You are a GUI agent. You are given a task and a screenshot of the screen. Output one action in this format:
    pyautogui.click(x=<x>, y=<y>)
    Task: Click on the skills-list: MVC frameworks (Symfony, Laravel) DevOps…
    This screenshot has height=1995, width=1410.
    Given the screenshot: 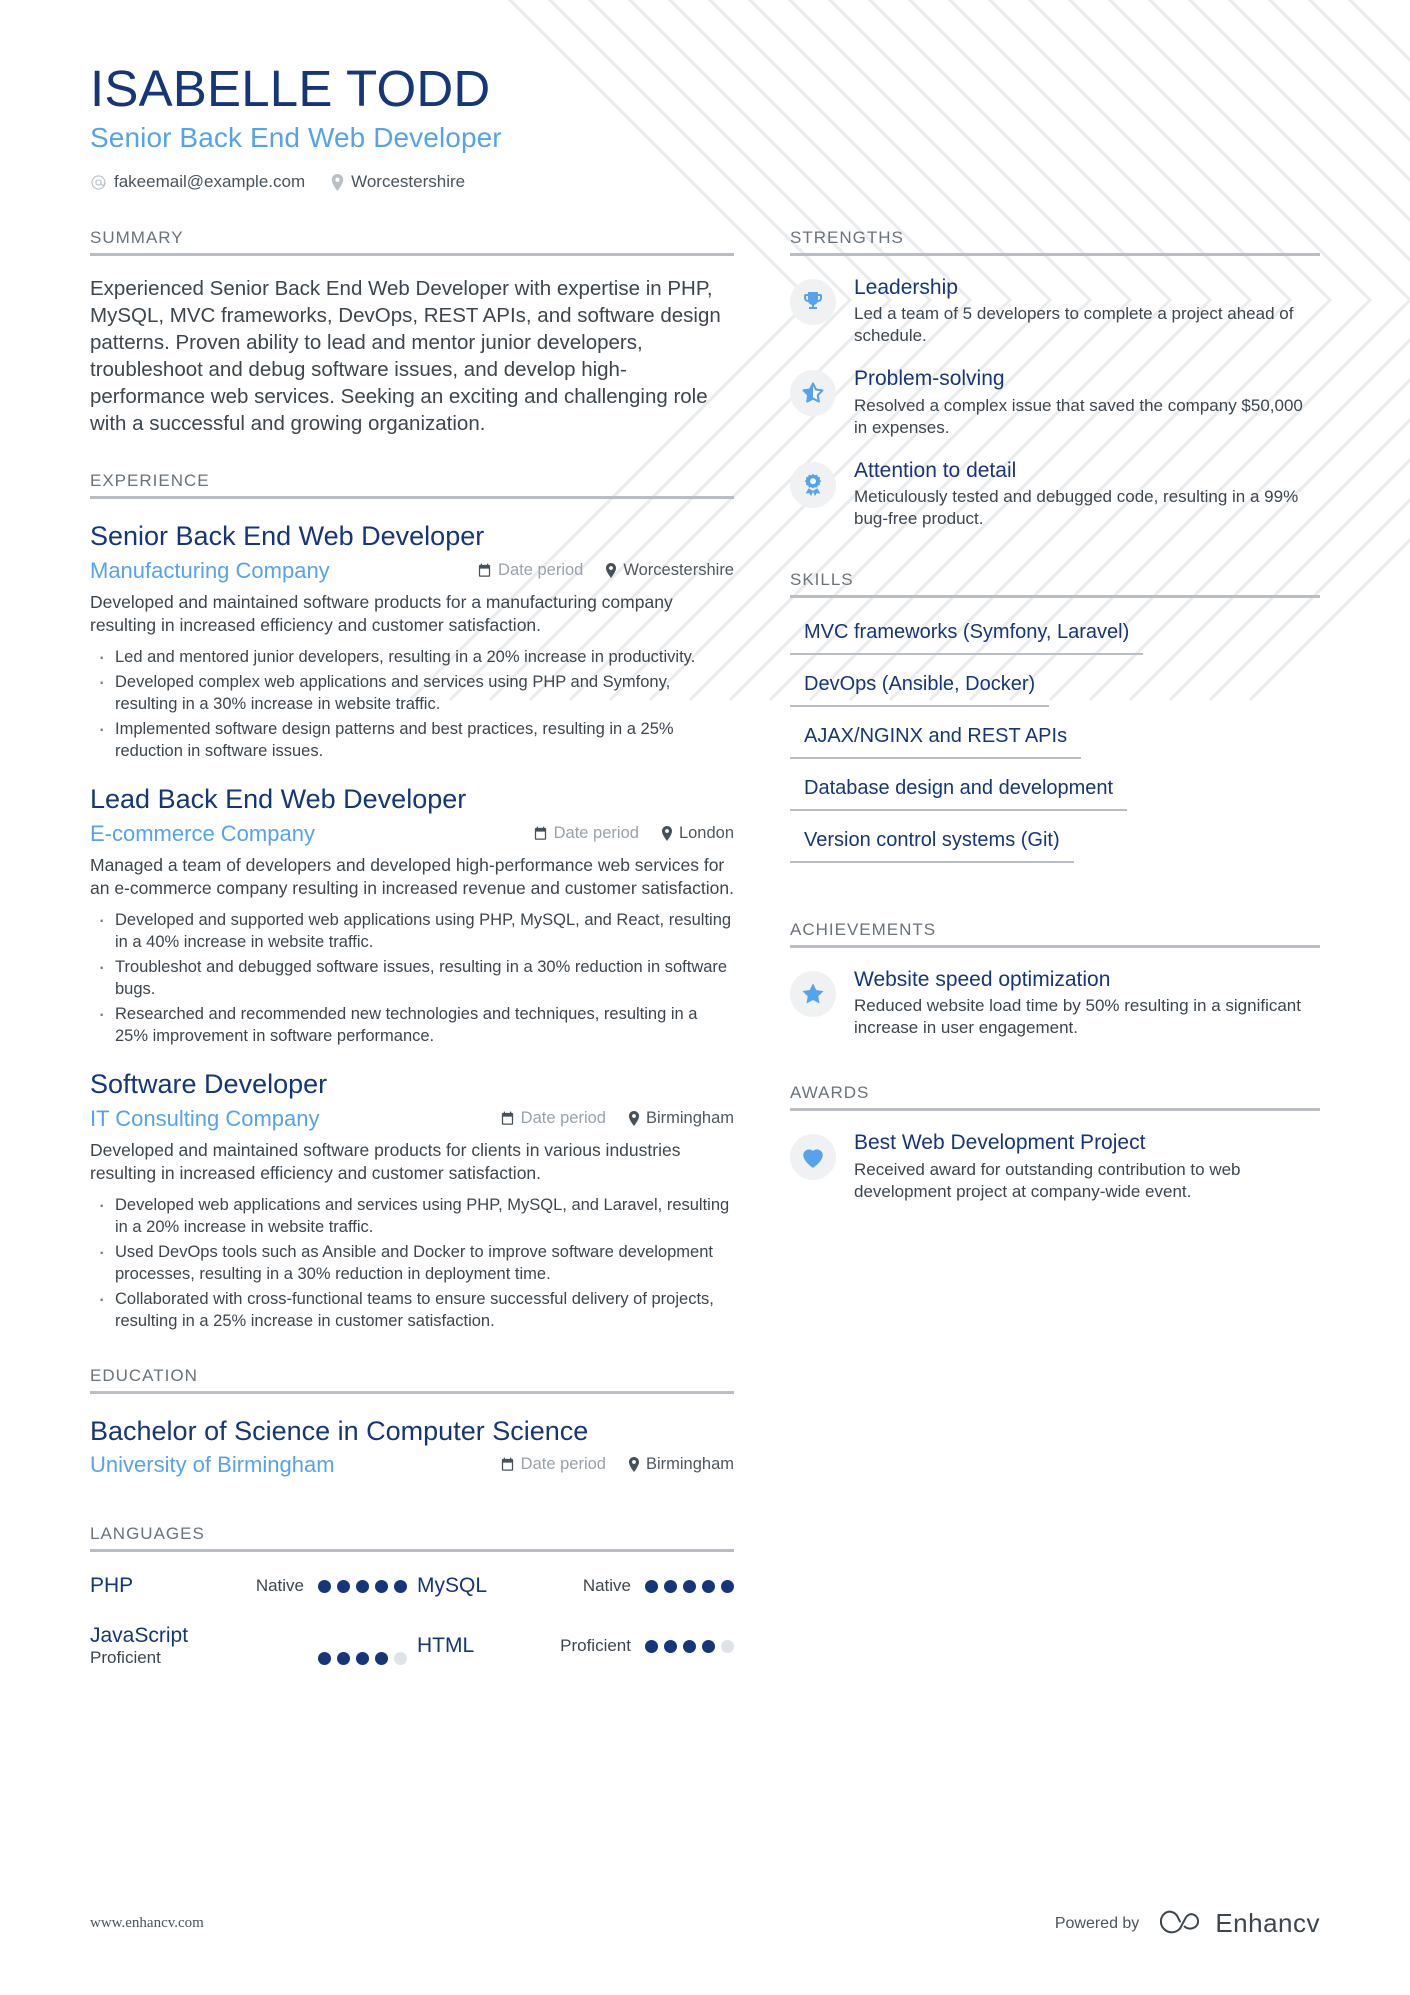 What is the action you would take?
    pyautogui.click(x=1055, y=748)
    